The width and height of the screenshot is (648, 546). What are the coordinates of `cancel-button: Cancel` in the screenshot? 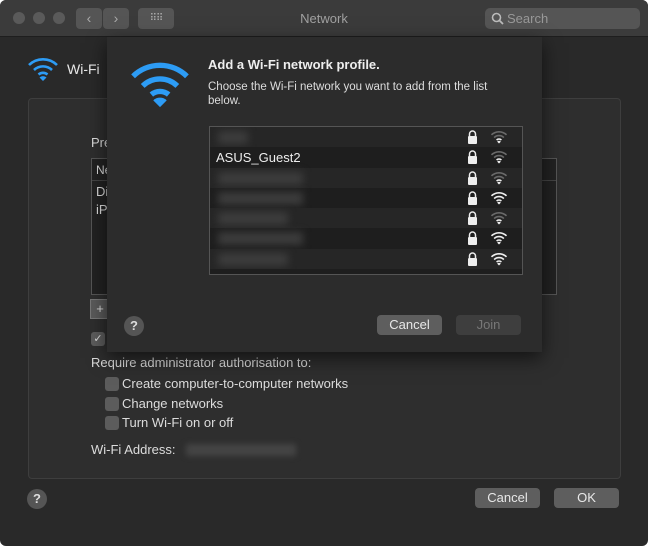 It's located at (507, 498).